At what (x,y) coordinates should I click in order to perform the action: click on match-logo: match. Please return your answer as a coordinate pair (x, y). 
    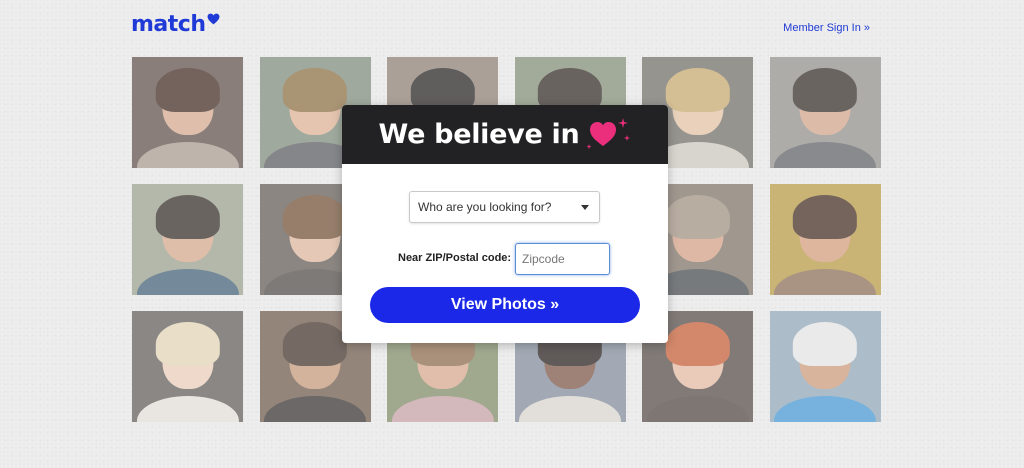
    Looking at the image, I should click on (175, 24).